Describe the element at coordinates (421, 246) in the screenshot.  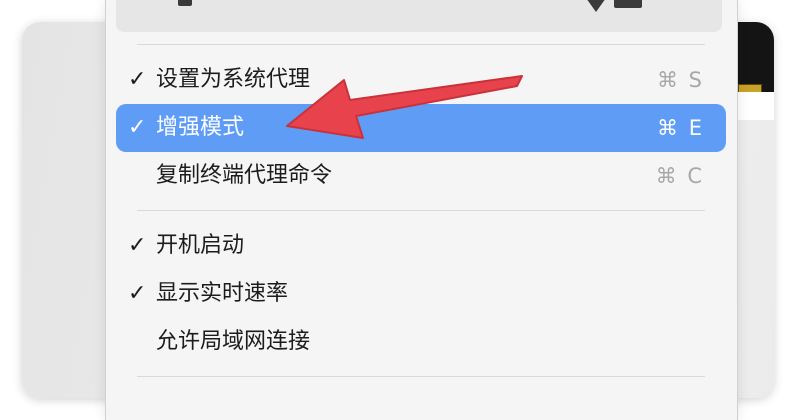
I see `menu-item-launch-at-login: ✓ 开机启动` at that location.